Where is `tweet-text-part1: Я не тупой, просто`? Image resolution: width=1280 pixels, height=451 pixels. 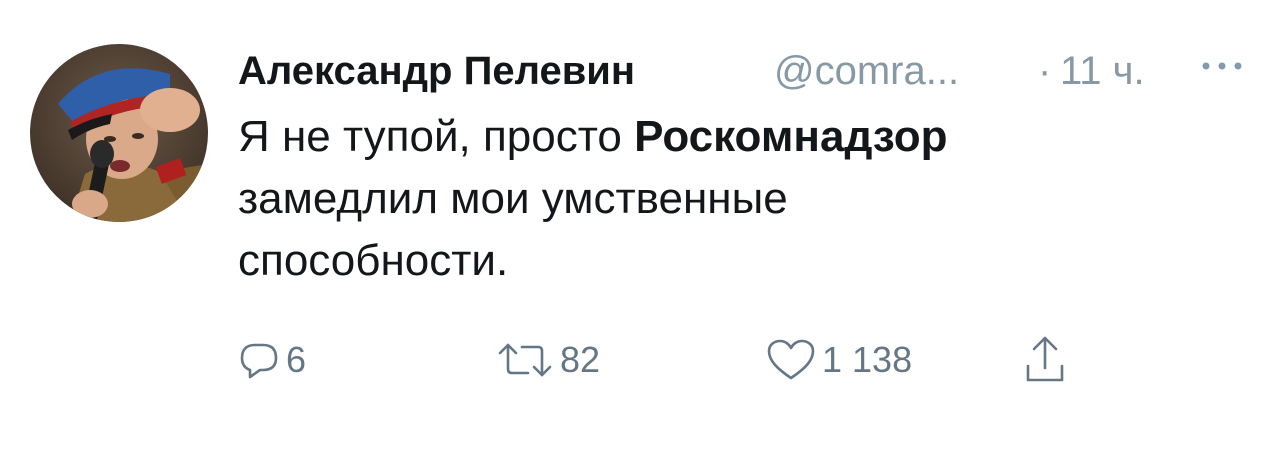
tweet-text-part1: Я не тупой, просто is located at coordinates (436, 136).